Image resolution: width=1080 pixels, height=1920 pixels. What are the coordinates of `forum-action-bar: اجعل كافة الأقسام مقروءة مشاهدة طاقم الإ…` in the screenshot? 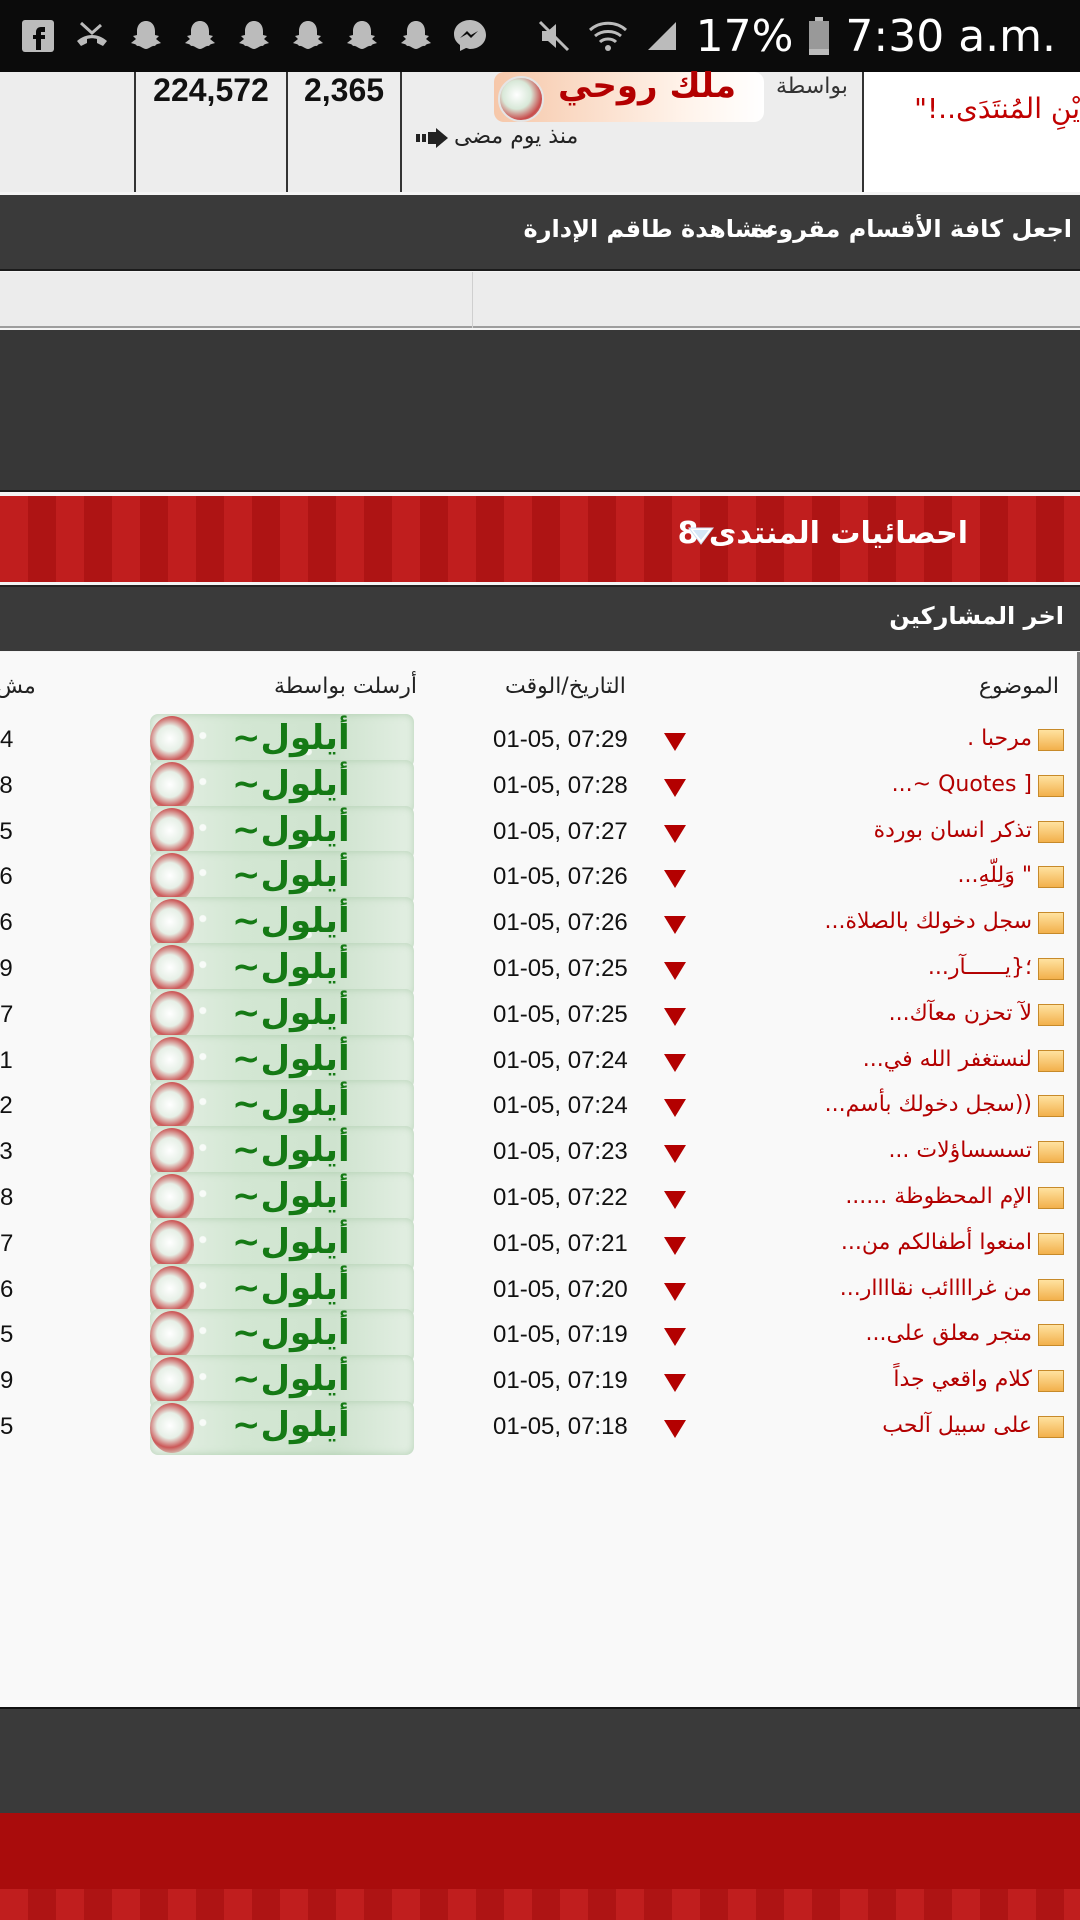 It's located at (540, 233).